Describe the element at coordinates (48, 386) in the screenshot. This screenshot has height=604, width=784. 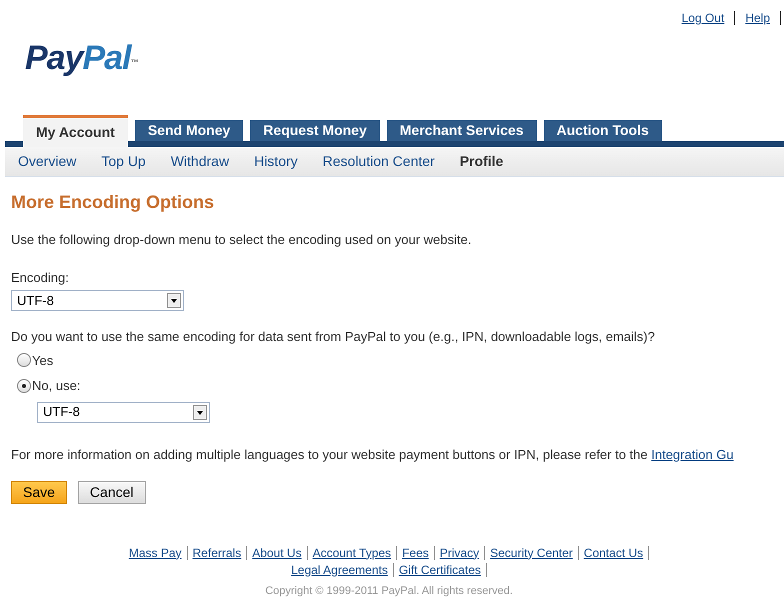
I see `radio-option: No, use:` at that location.